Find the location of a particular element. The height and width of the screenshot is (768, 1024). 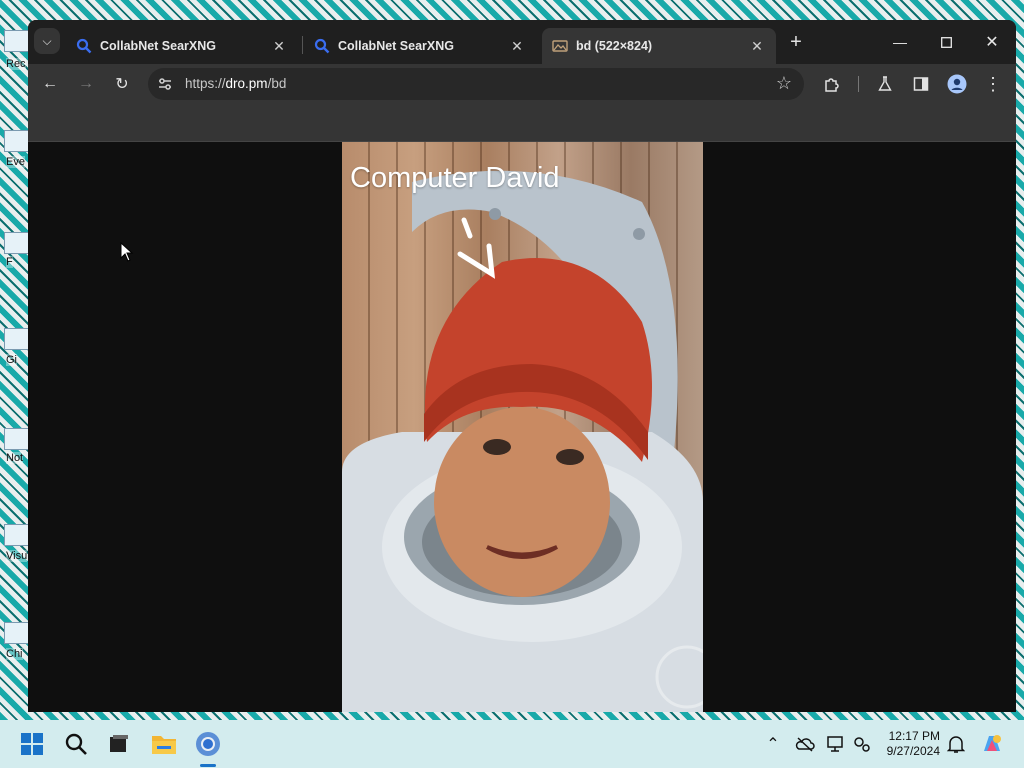

image-icon is located at coordinates (560, 46).